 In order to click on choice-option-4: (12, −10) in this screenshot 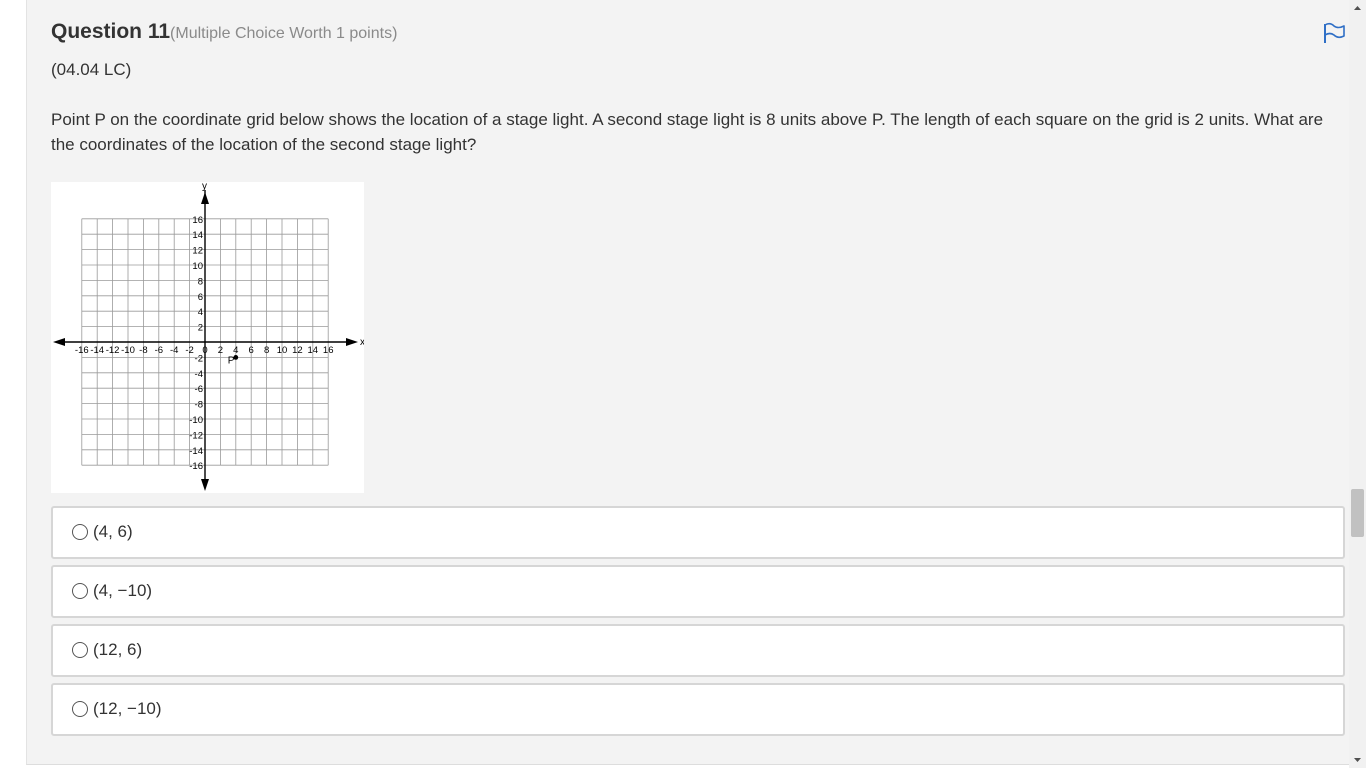, I will do `click(698, 709)`.